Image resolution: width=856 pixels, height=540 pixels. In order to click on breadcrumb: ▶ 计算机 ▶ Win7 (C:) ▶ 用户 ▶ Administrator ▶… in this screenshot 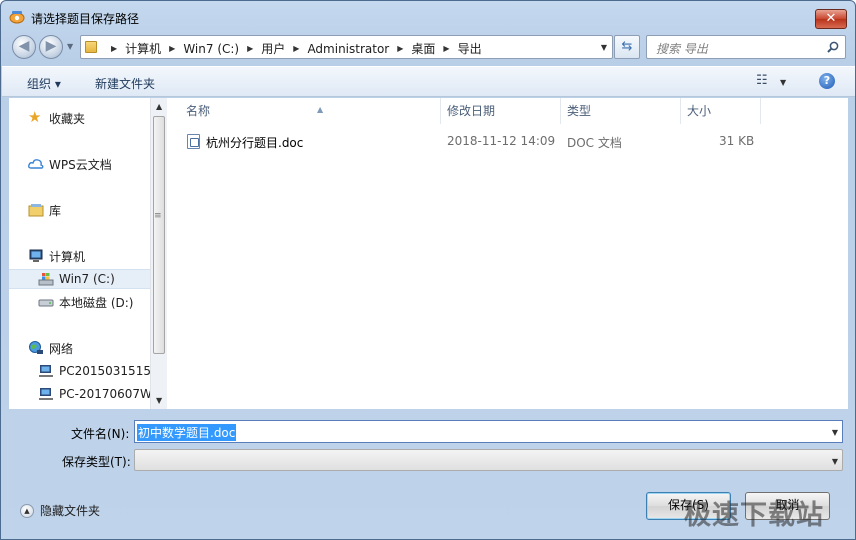, I will do `click(292, 48)`.